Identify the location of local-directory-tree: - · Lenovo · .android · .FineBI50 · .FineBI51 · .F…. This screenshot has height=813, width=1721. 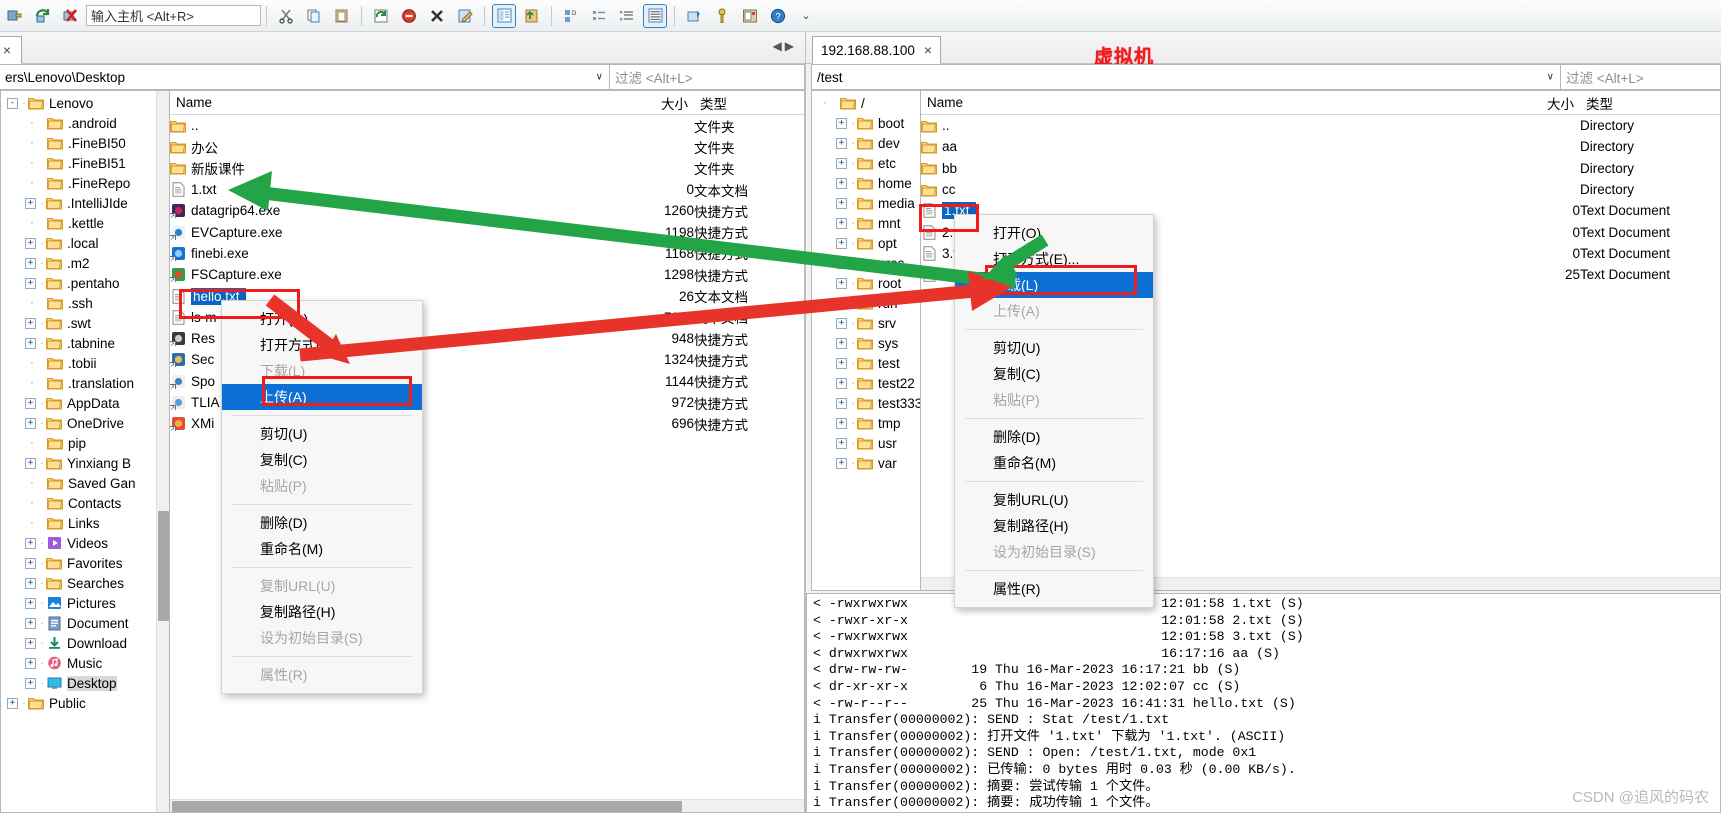
(85, 451).